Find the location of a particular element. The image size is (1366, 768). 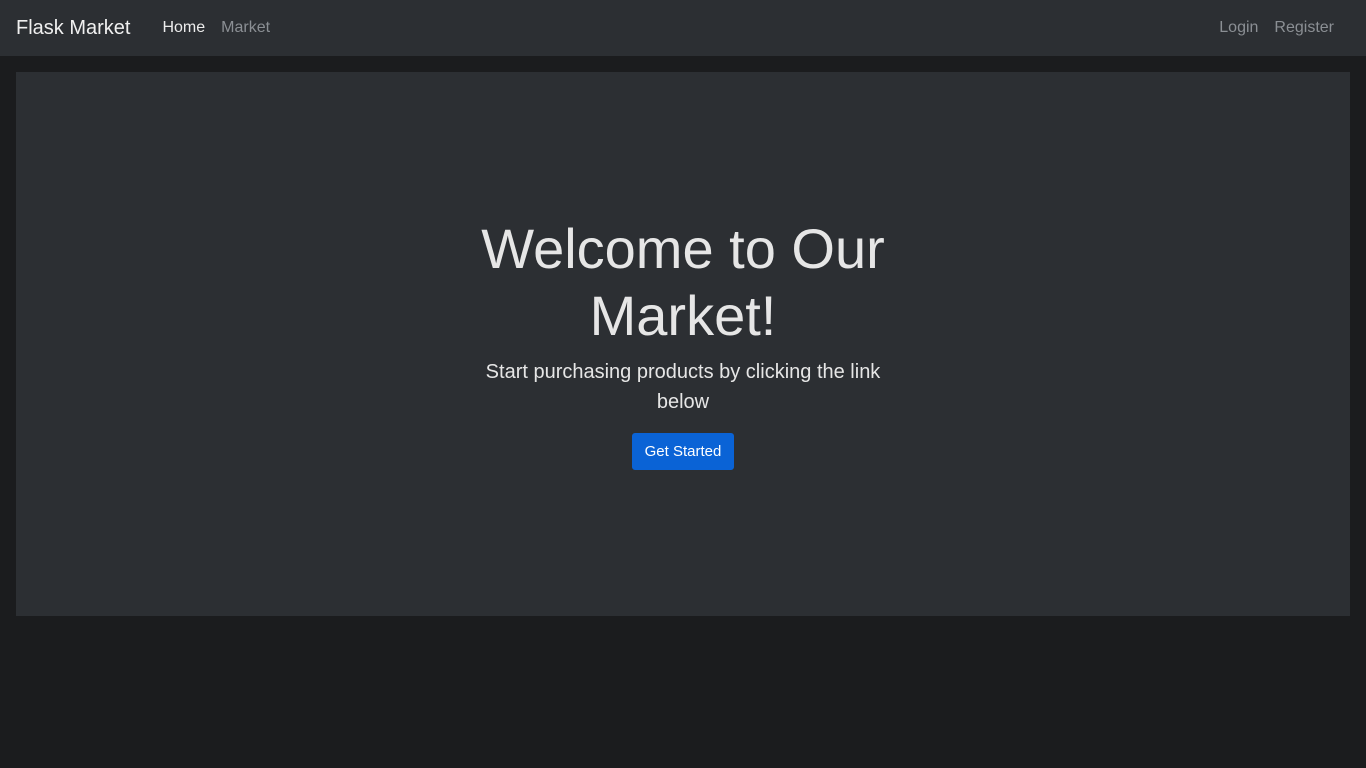

nav-link-register: Register is located at coordinates (1304, 27).